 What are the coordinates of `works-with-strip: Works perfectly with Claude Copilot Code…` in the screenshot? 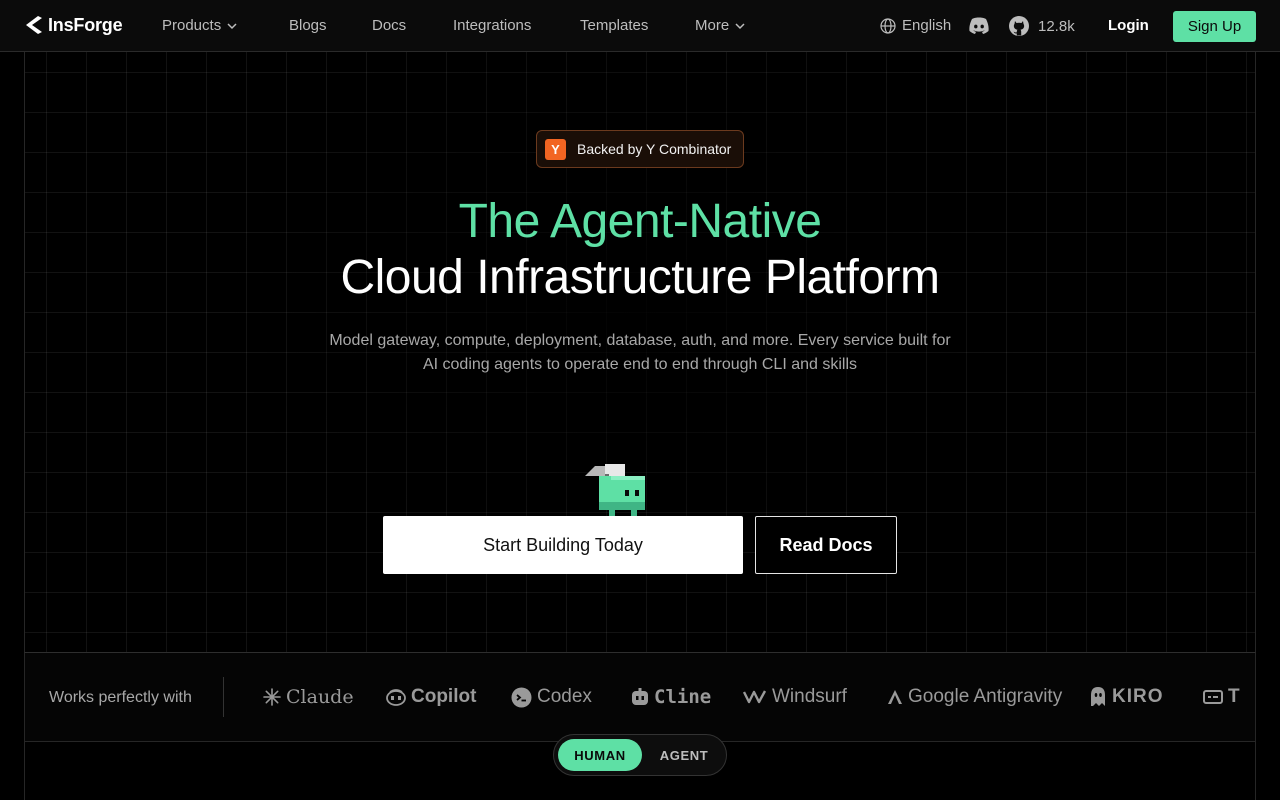 It's located at (640, 697).